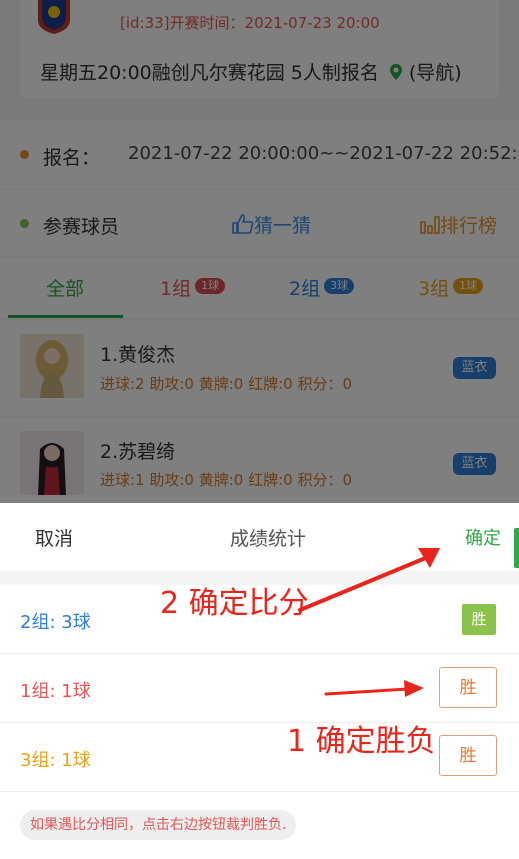 The image size is (519, 859). What do you see at coordinates (483, 537) in the screenshot?
I see `confirm-button: 确定` at bounding box center [483, 537].